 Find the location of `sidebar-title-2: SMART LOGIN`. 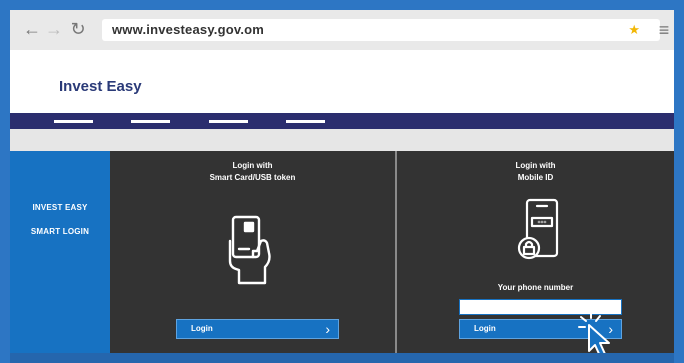

sidebar-title-2: SMART LOGIN is located at coordinates (60, 231).